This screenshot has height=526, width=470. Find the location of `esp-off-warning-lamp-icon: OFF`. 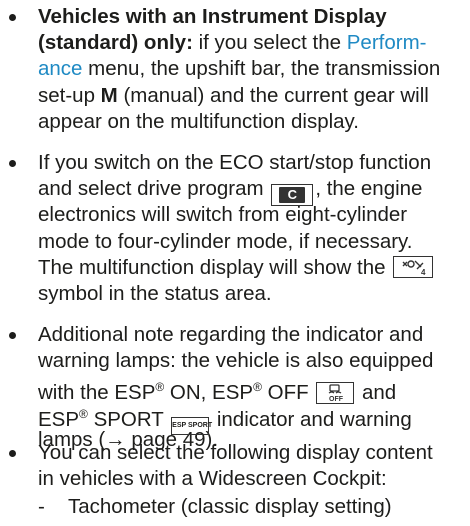

esp-off-warning-lamp-icon: OFF is located at coordinates (335, 393).